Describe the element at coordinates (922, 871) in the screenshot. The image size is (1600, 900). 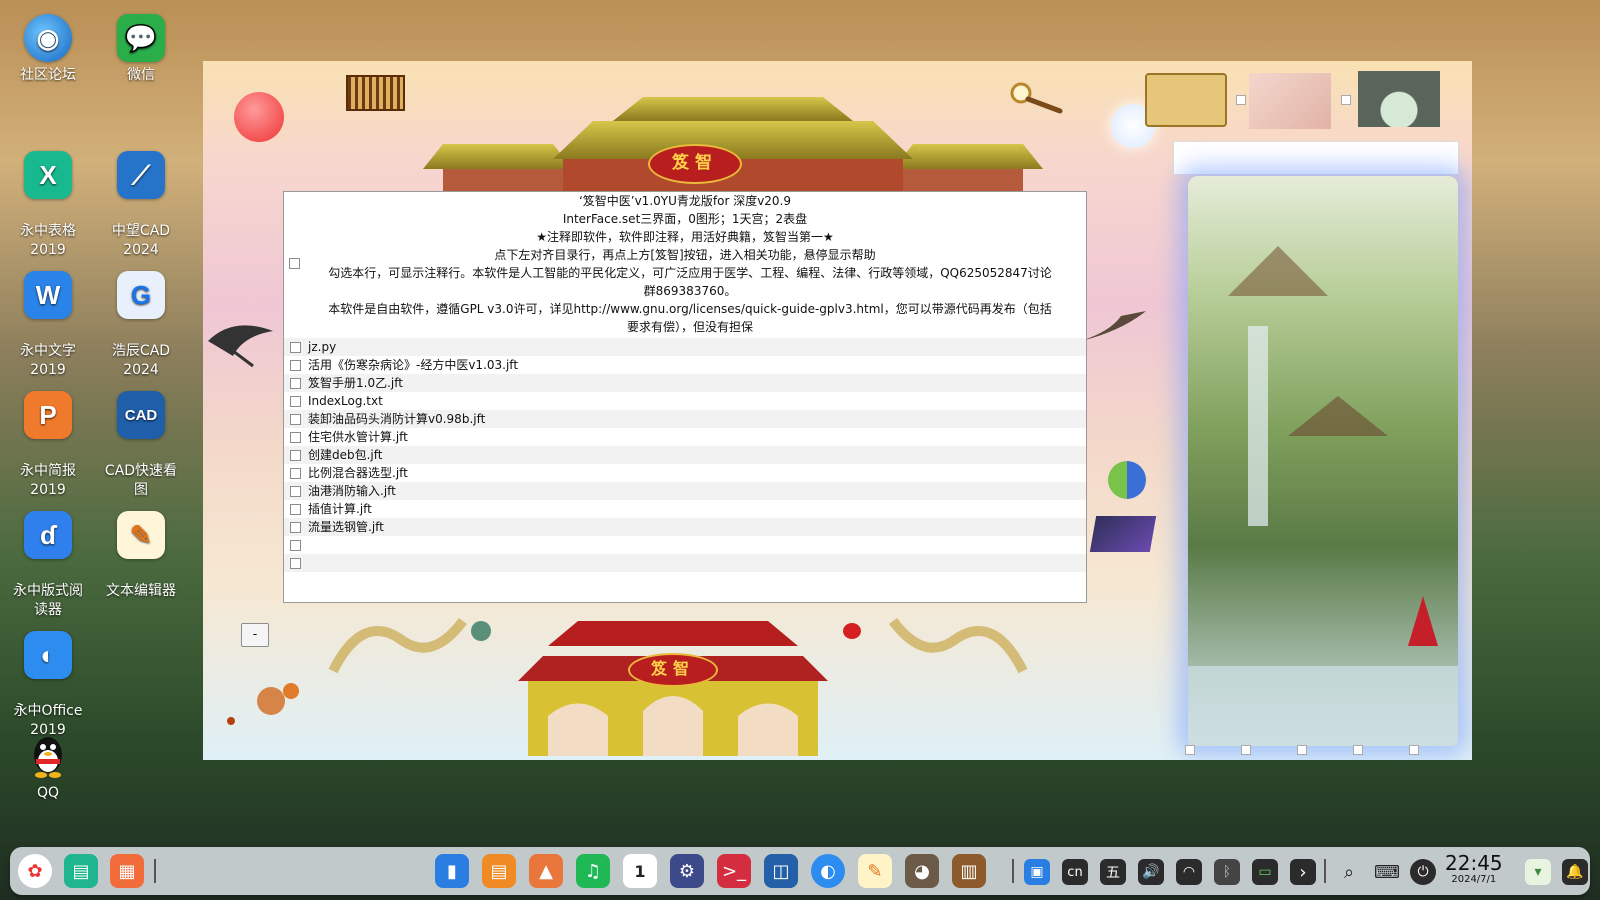
I see `gimp-icon: ◕` at that location.